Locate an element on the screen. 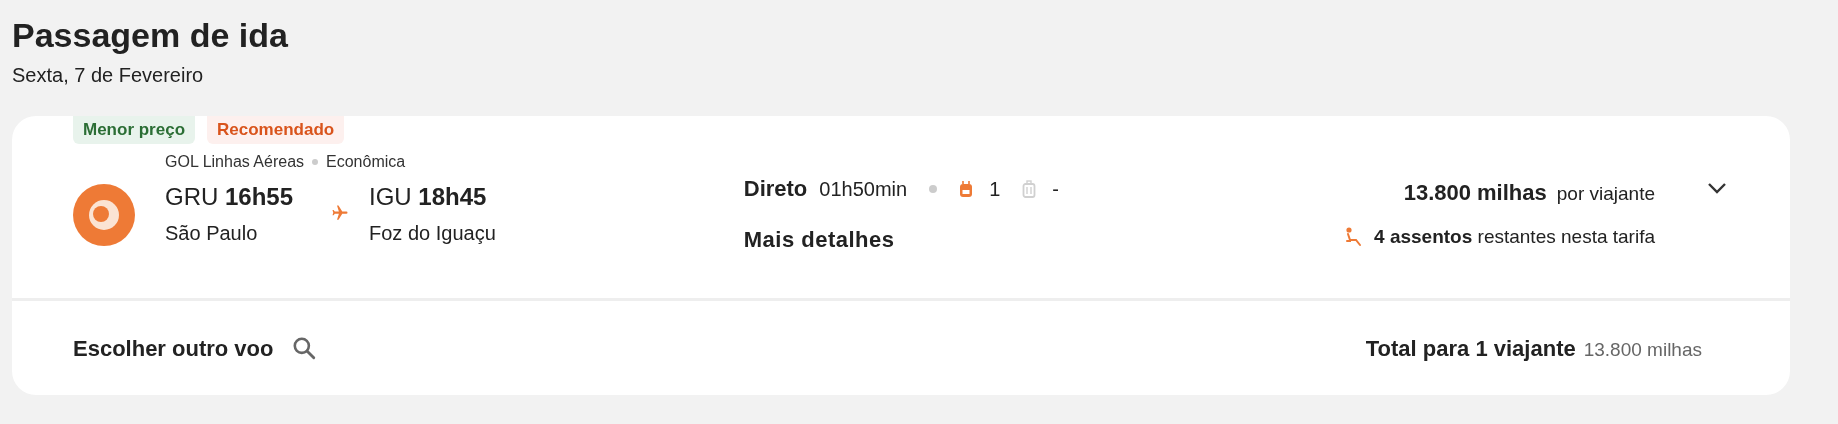 The width and height of the screenshot is (1838, 424). airplane-icon is located at coordinates (340, 213).